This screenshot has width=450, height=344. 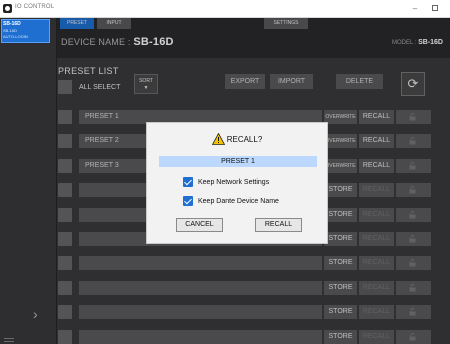 What do you see at coordinates (415, 8) in the screenshot?
I see `minimize-button: –` at bounding box center [415, 8].